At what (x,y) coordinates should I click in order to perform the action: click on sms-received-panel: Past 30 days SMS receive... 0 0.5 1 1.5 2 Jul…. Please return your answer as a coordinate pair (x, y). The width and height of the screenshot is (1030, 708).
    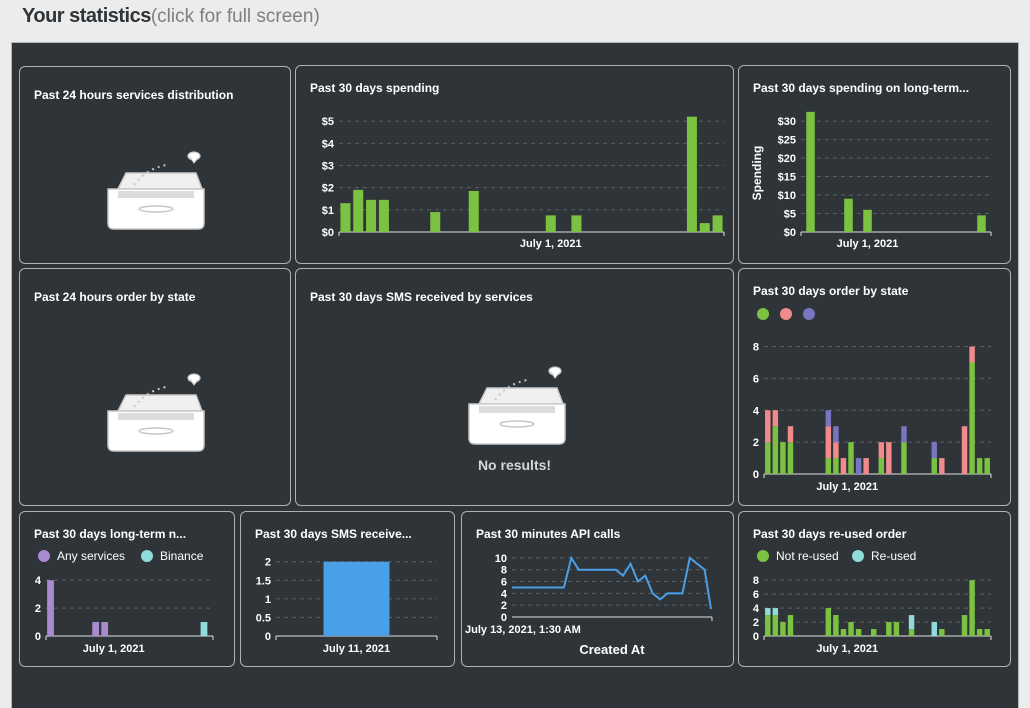
    Looking at the image, I should click on (347, 589).